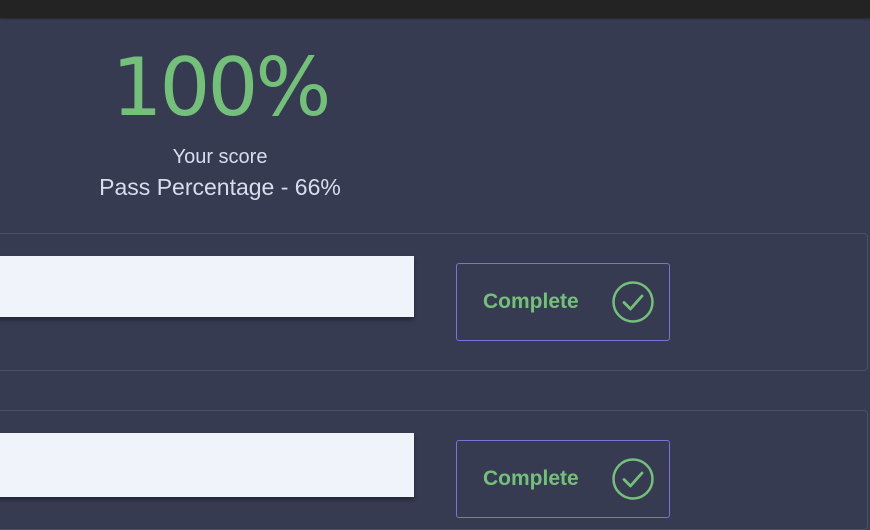  I want to click on pass-percentage: Pass Percentage - 66%, so click(220, 187).